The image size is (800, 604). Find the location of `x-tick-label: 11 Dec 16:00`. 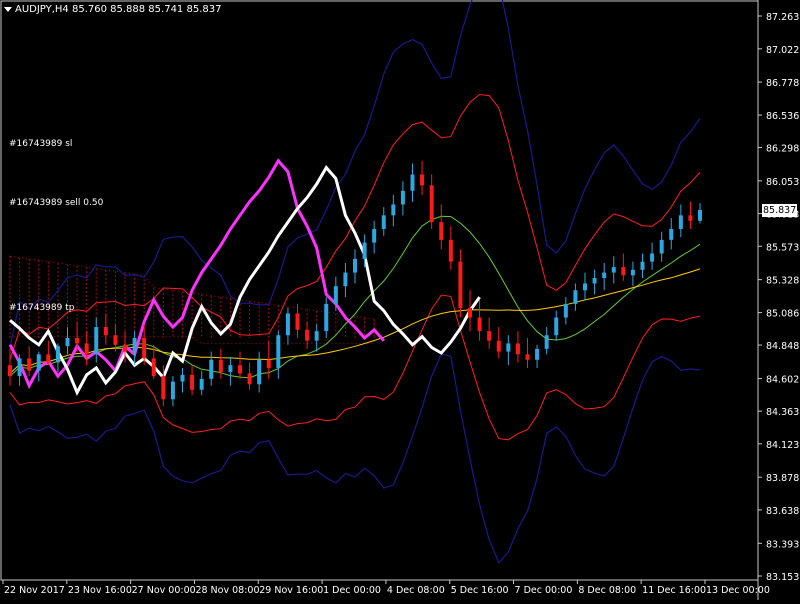

x-tick-label: 11 Dec 16:00 is located at coordinates (674, 590).